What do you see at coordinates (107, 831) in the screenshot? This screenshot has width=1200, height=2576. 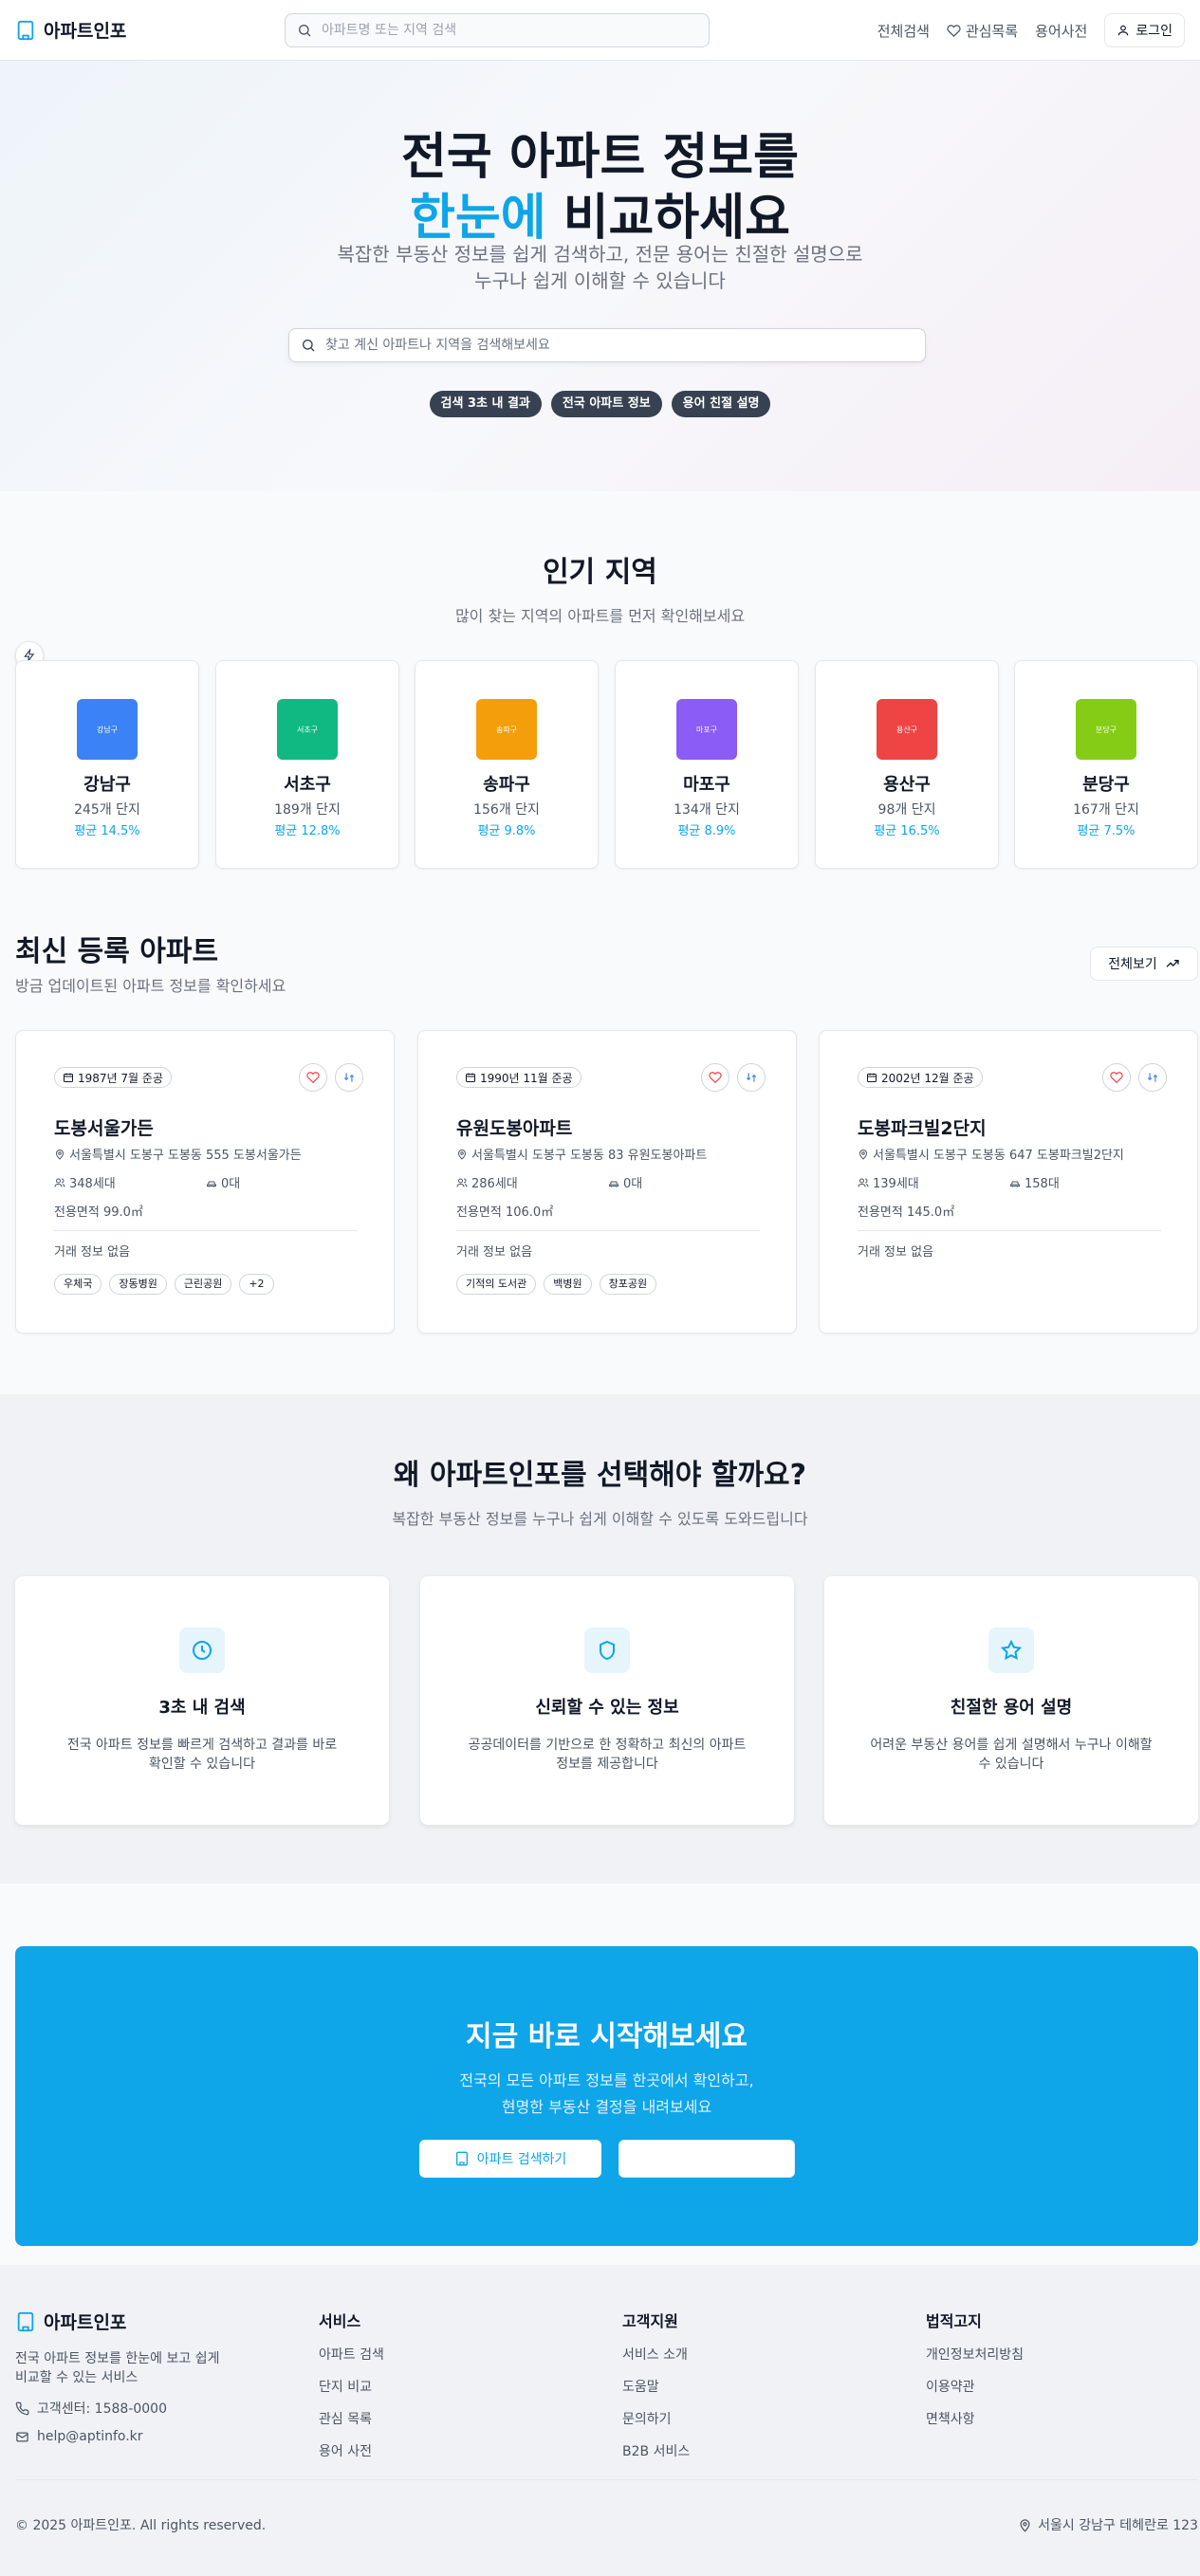 I see `region-rate: 평균 14.5%` at bounding box center [107, 831].